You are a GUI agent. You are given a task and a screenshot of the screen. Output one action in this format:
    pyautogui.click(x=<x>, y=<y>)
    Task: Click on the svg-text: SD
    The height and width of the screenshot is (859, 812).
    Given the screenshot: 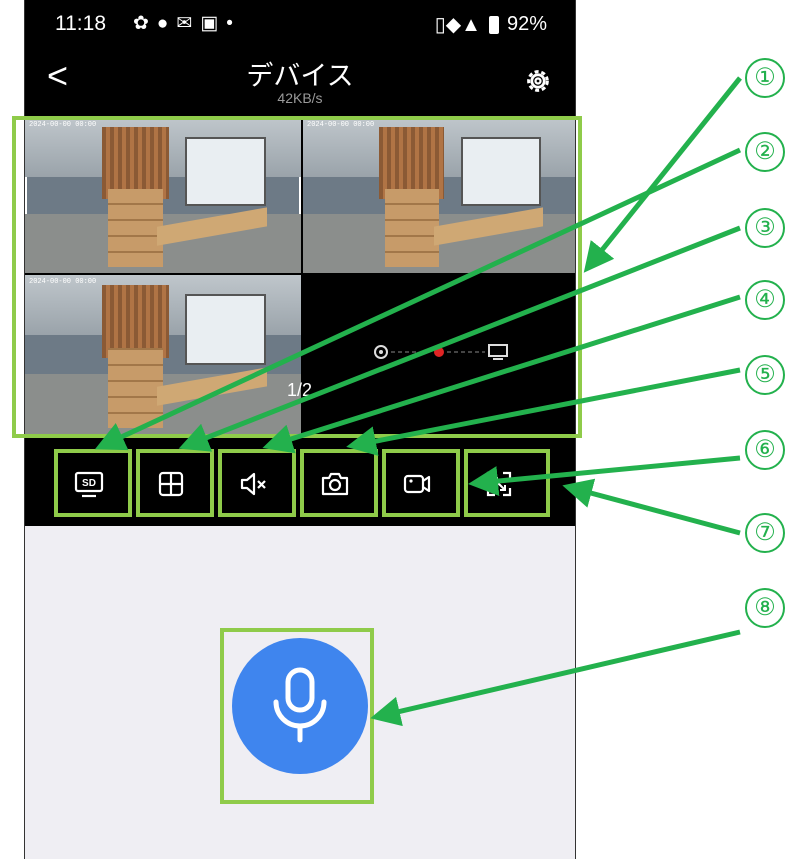 What is the action you would take?
    pyautogui.click(x=89, y=483)
    